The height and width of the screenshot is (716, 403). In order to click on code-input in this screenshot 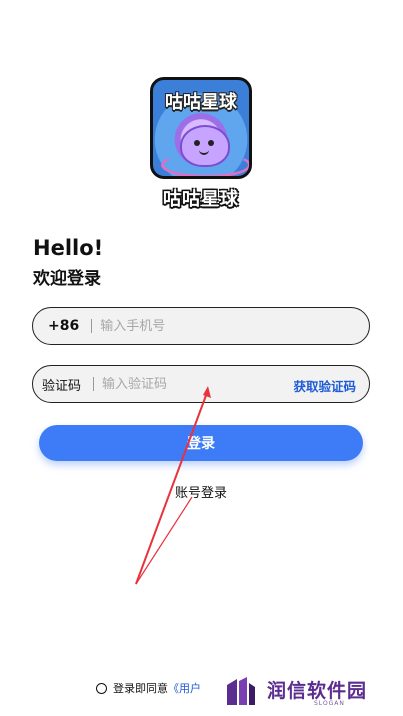, I will do `click(177, 384)`.